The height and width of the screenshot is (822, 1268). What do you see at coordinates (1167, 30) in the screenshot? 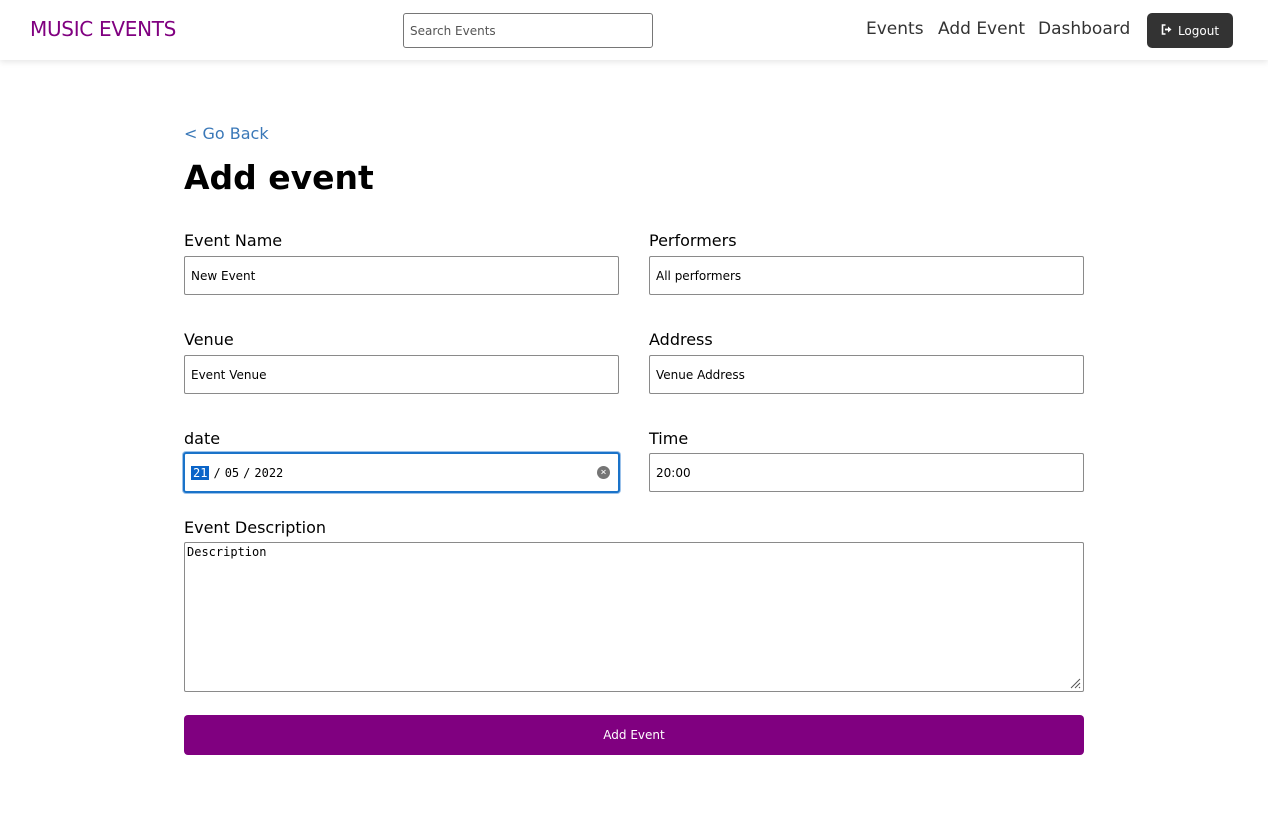
I see `sign-out-icon` at bounding box center [1167, 30].